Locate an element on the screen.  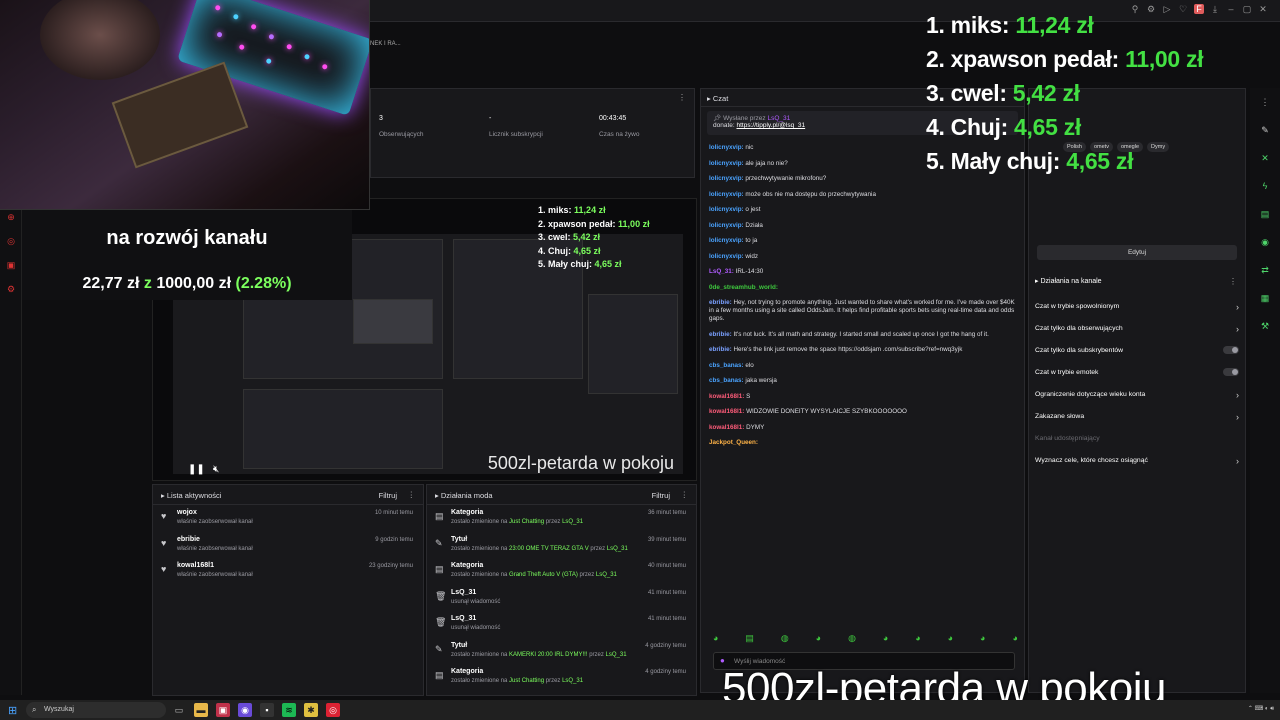
heart-icon: ♥ is located at coordinates (164, 516).